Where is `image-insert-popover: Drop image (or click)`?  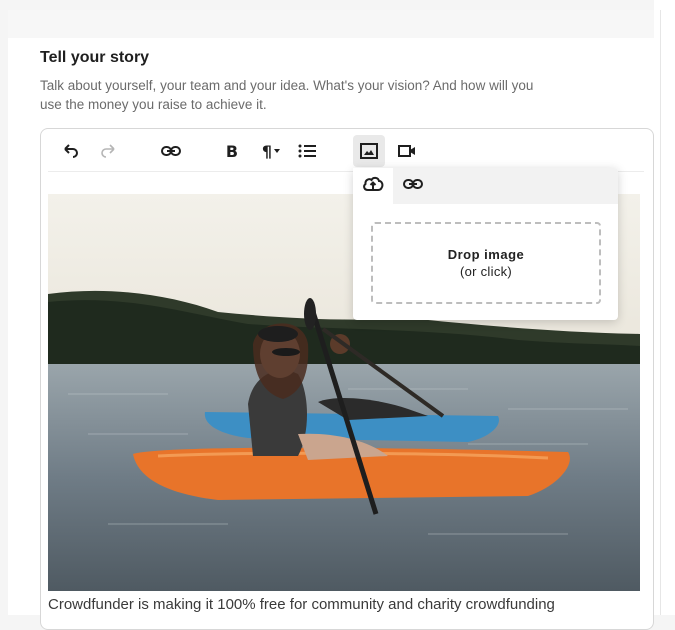
image-insert-popover: Drop image (or click) is located at coordinates (485, 244).